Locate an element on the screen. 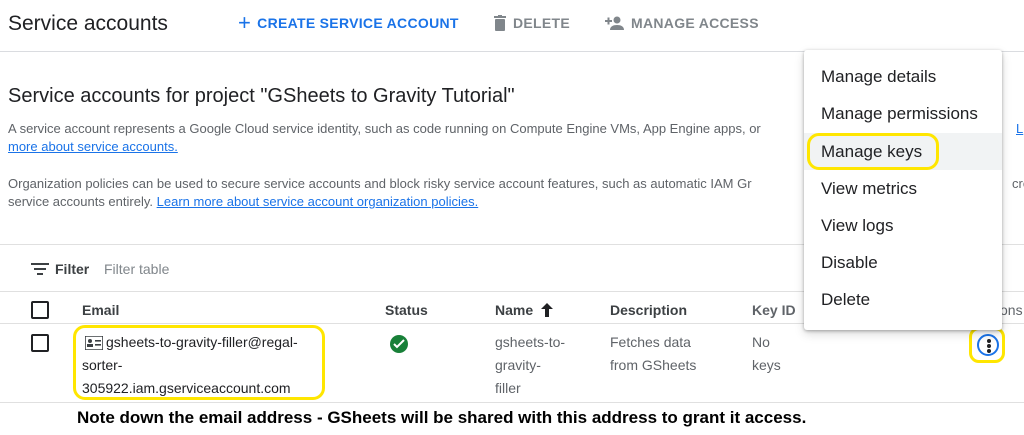 The width and height of the screenshot is (1024, 435). select-all-checkbox is located at coordinates (40, 310).